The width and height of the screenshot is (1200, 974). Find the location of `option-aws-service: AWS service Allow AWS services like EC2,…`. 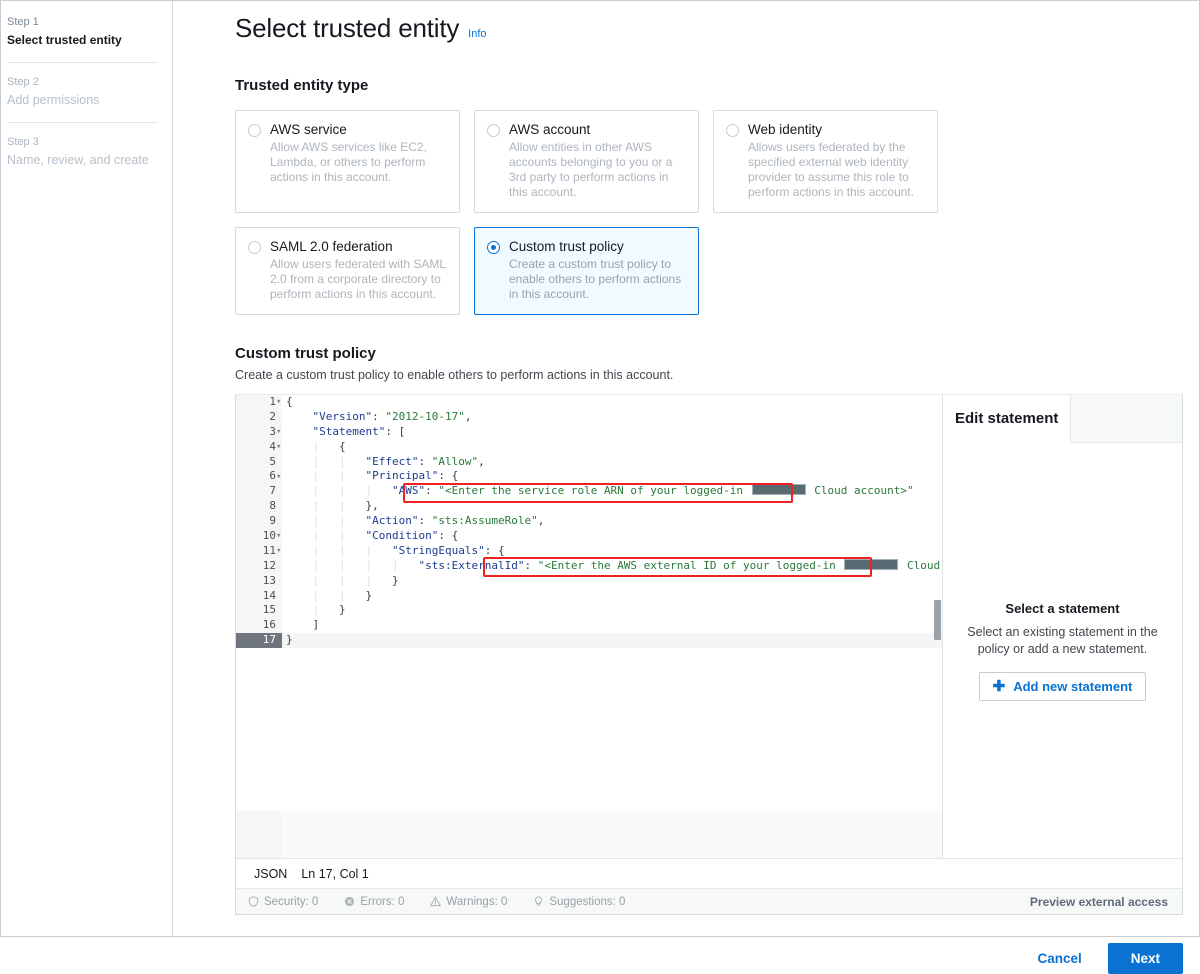

option-aws-service: AWS service Allow AWS services like EC2,… is located at coordinates (347, 161).